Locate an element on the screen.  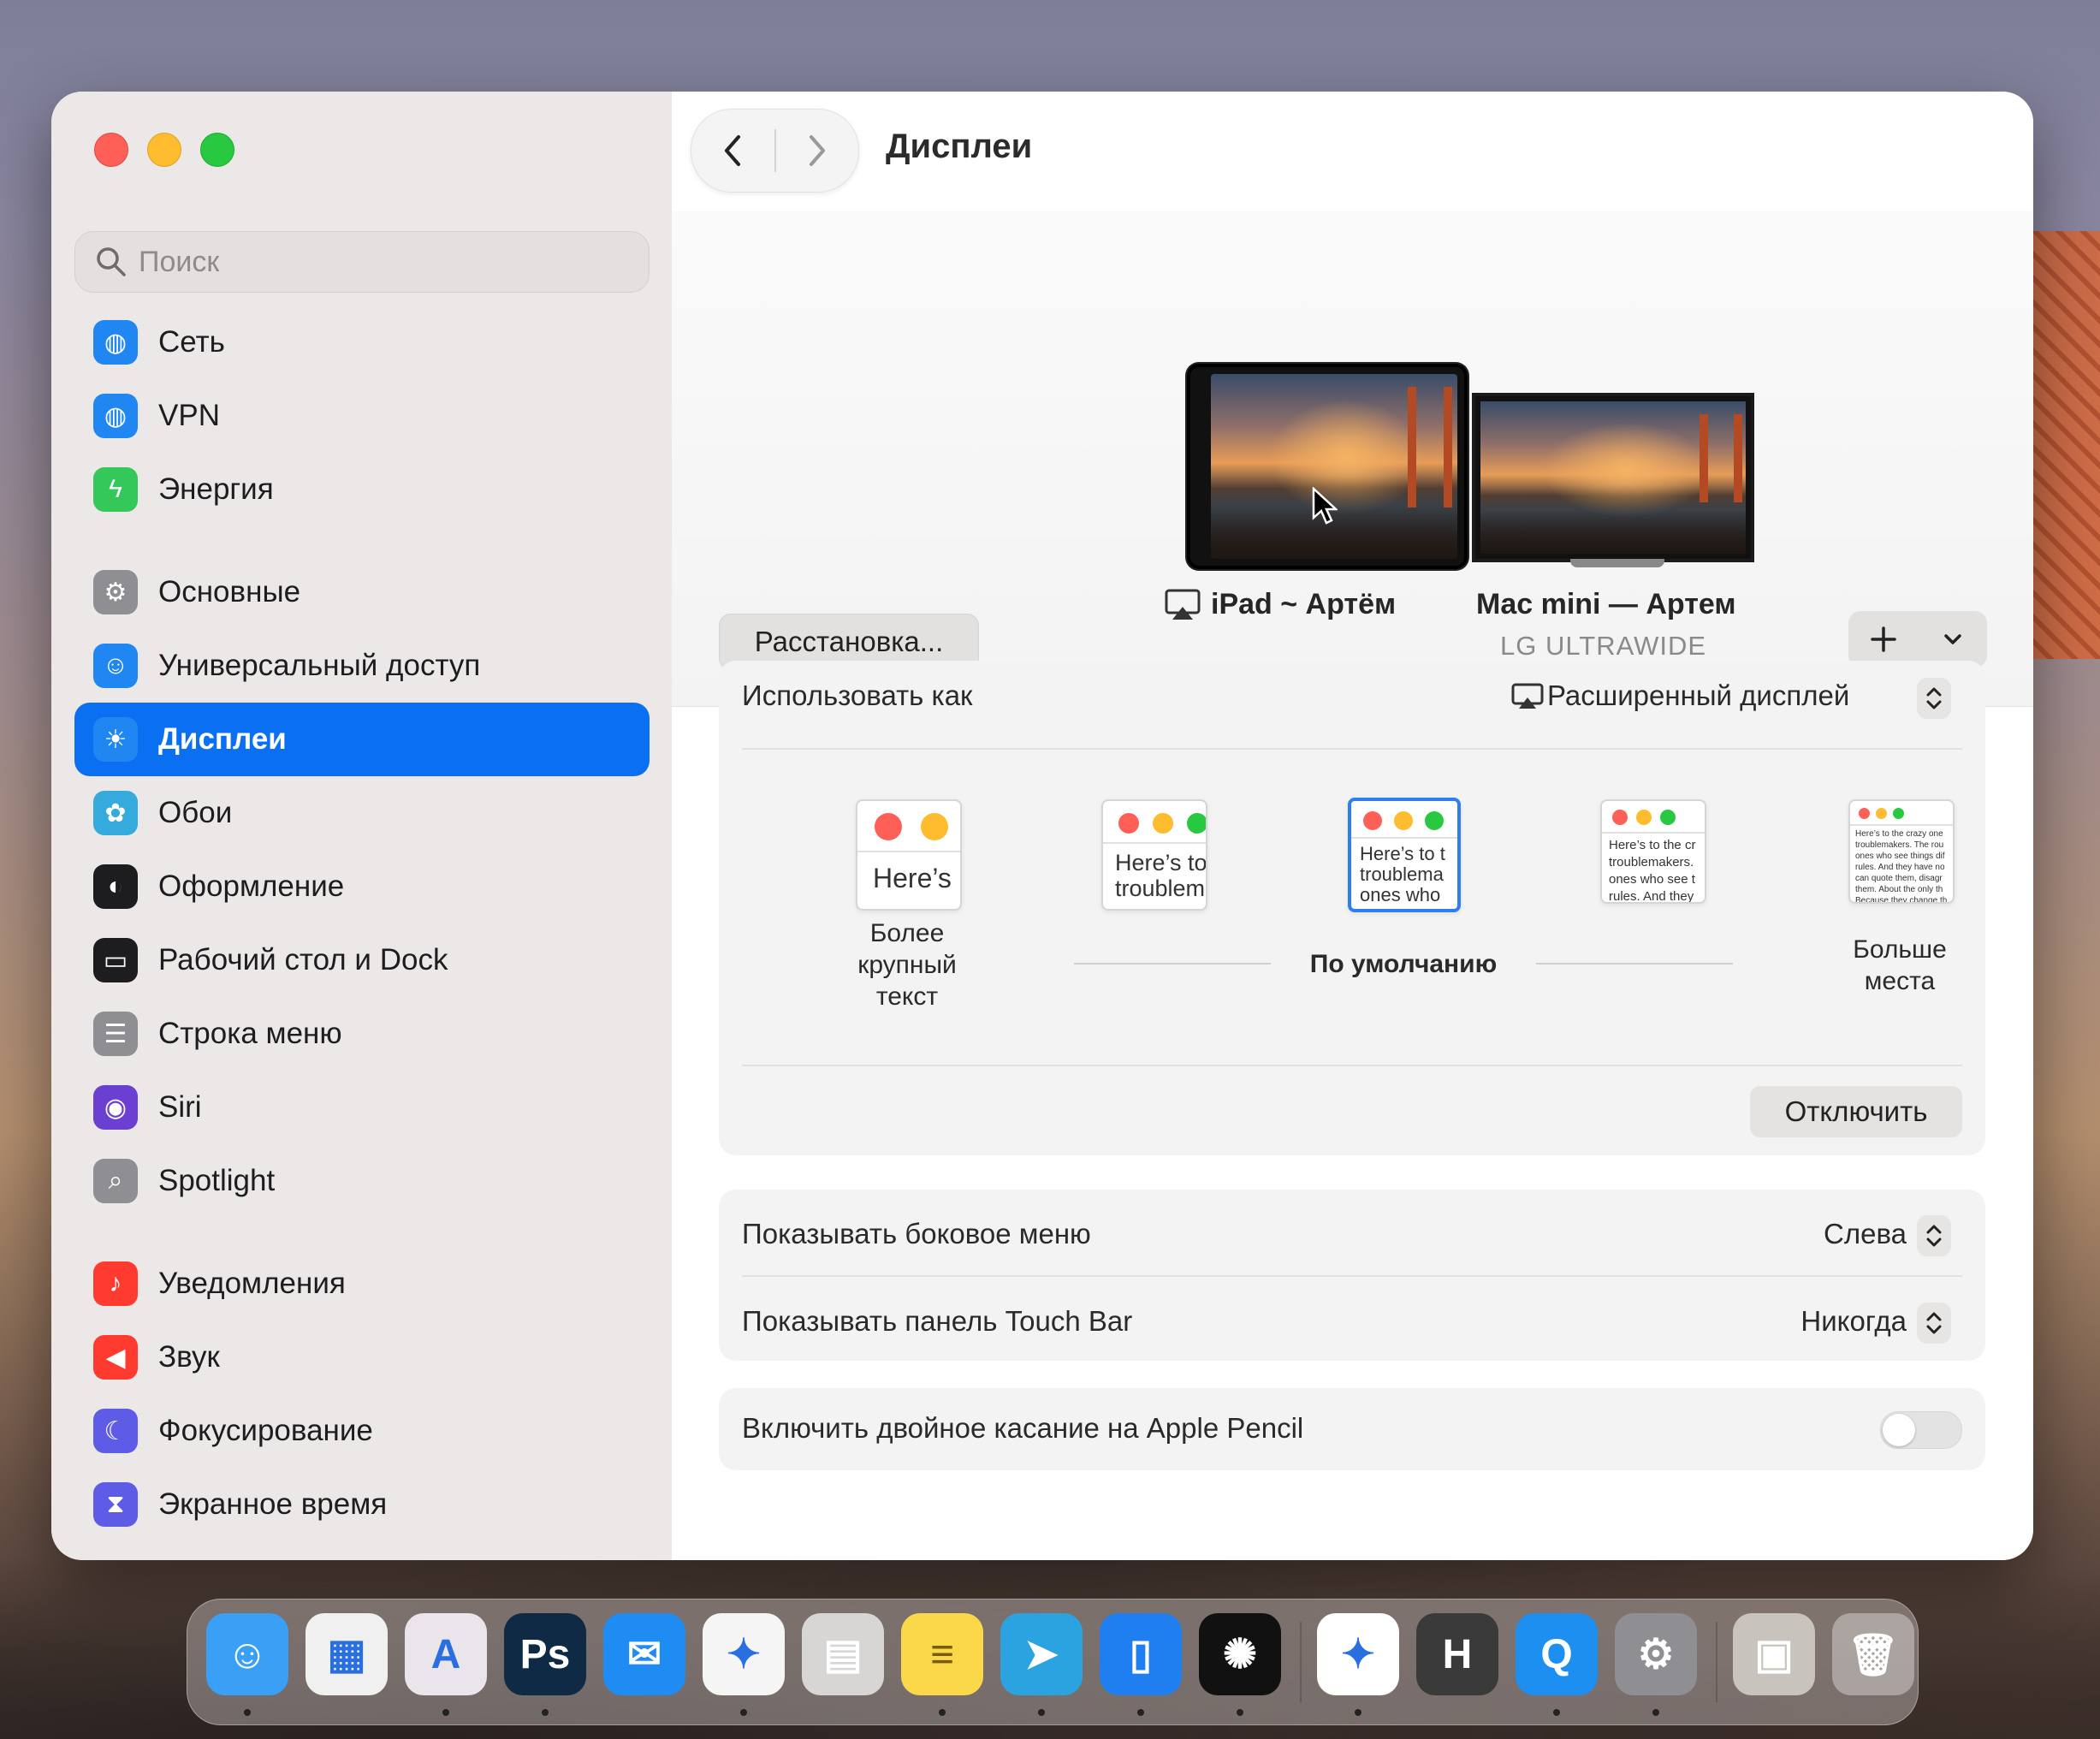
forward-button is located at coordinates (817, 151).